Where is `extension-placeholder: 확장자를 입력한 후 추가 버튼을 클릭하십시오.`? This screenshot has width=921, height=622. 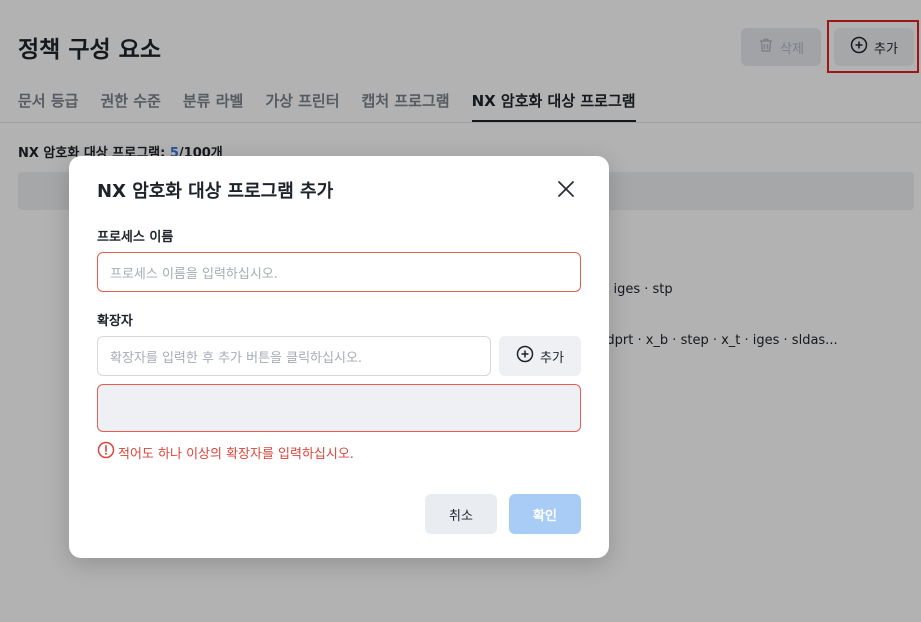
extension-placeholder: 확장자를 입력한 후 추가 버튼을 클릭하십시오. is located at coordinates (236, 358).